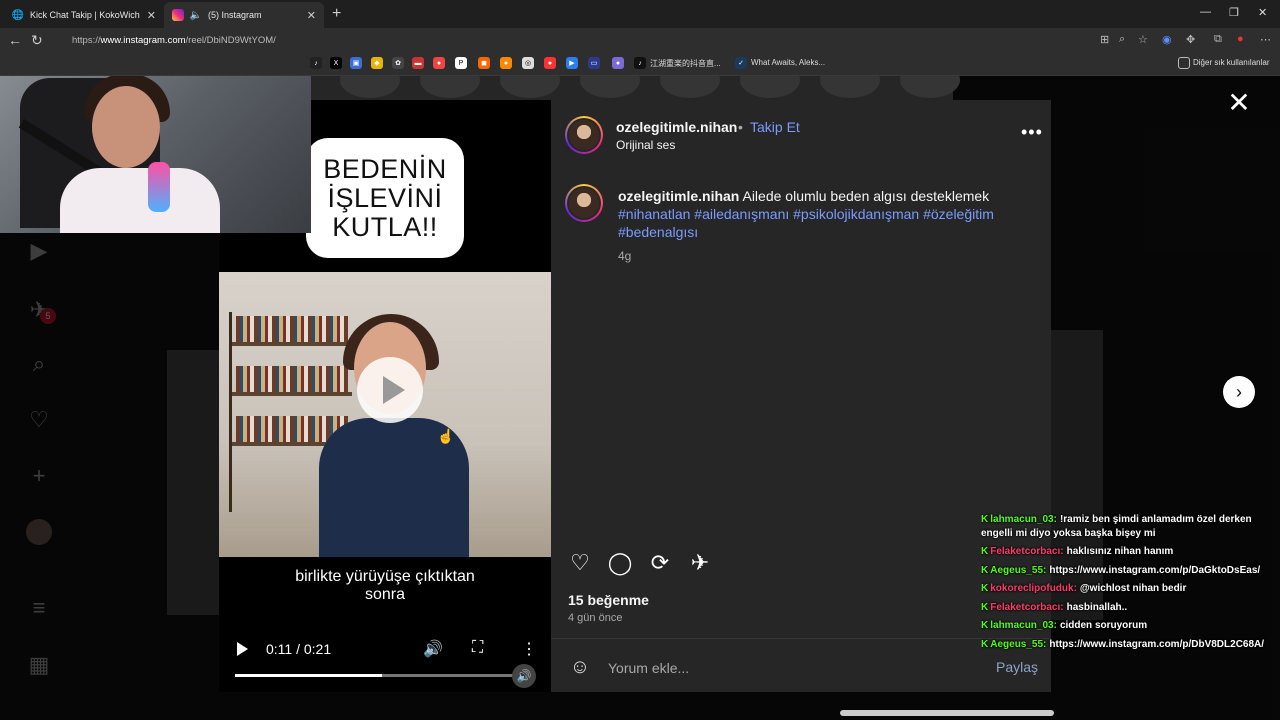 The height and width of the screenshot is (720, 1280). I want to click on favorite-star-icon: ☆, so click(1143, 39).